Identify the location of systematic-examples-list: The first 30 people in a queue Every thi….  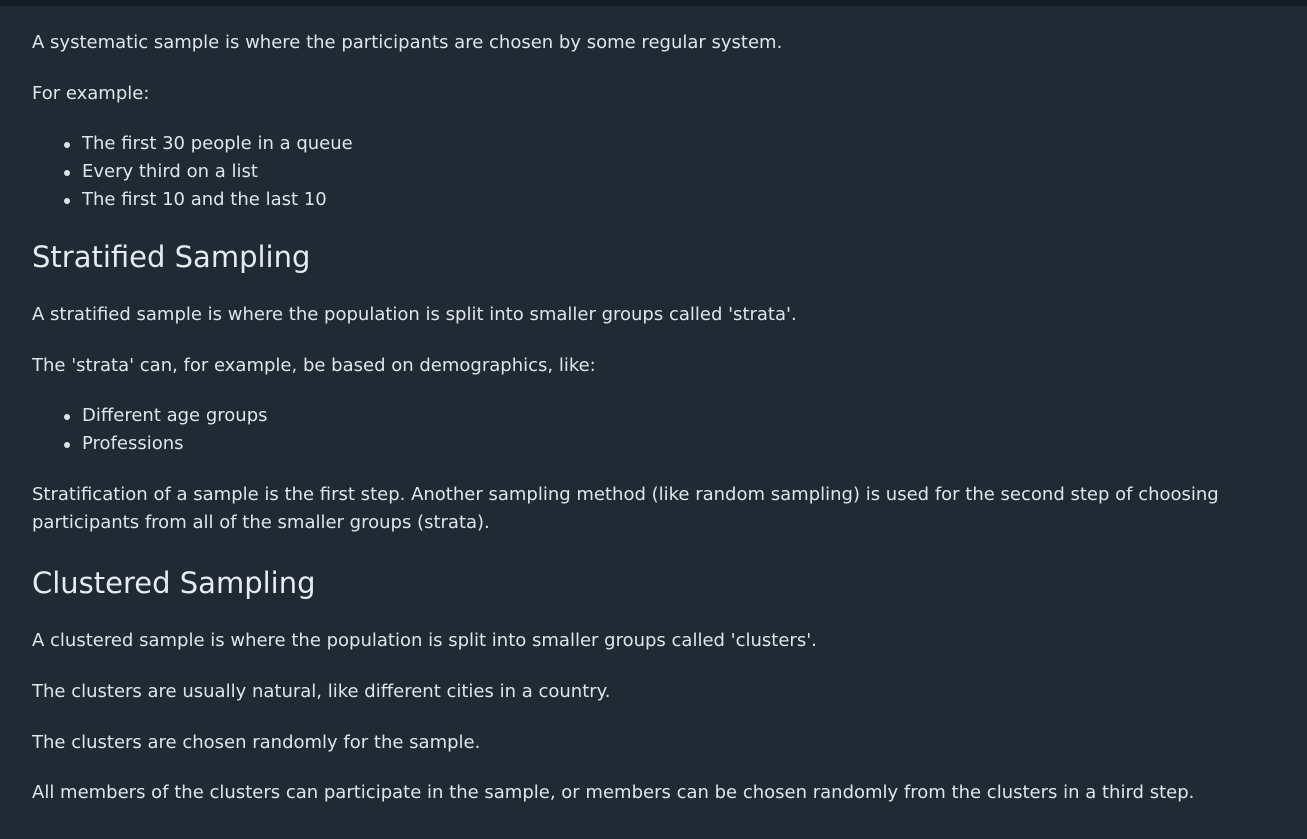
(192, 172).